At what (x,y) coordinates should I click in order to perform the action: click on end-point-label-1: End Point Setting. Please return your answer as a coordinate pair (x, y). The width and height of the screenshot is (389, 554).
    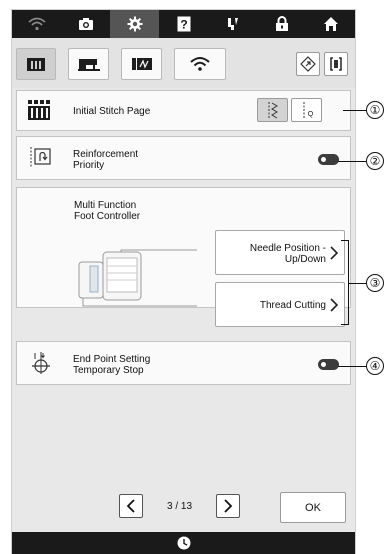
    Looking at the image, I should click on (112, 359).